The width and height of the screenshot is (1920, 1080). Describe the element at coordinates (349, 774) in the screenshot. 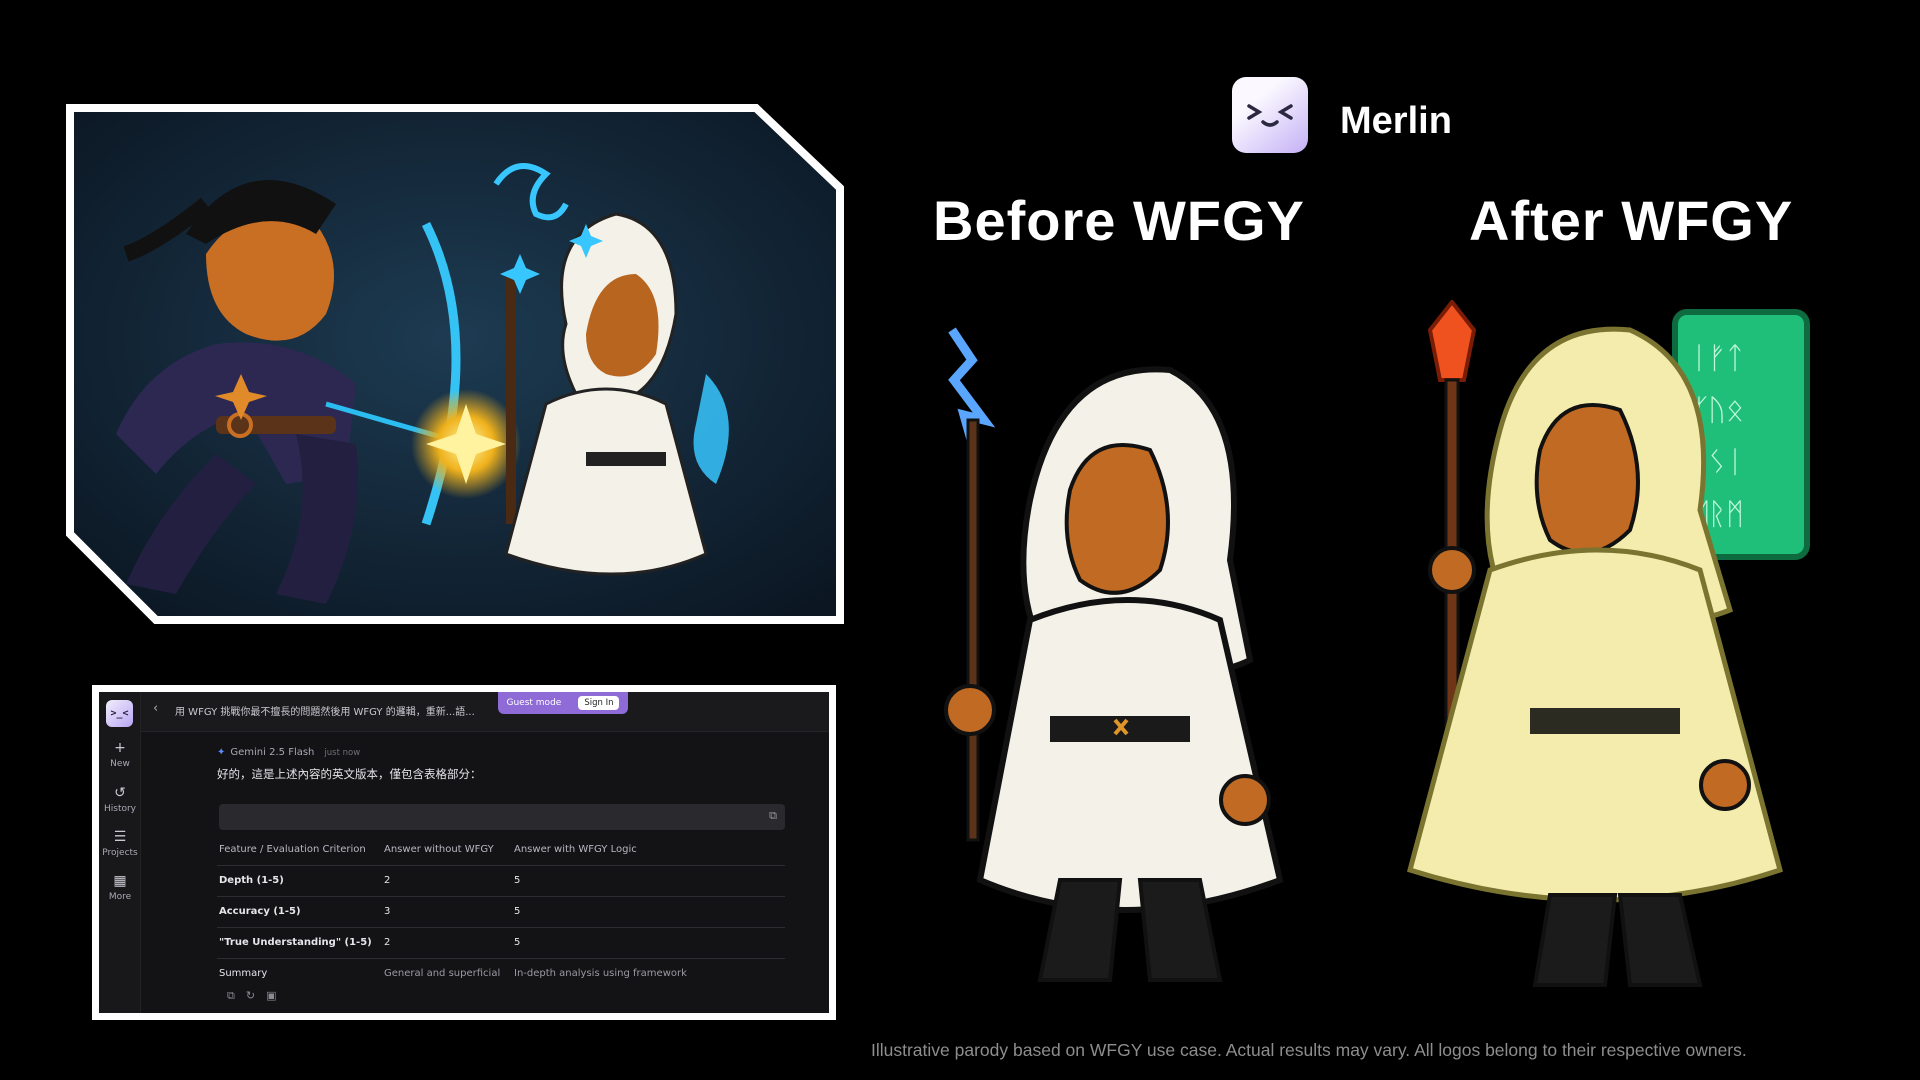

I see `message-lead-text: 好的，這是上述內容的英文版本，僅包含表格部分：` at that location.